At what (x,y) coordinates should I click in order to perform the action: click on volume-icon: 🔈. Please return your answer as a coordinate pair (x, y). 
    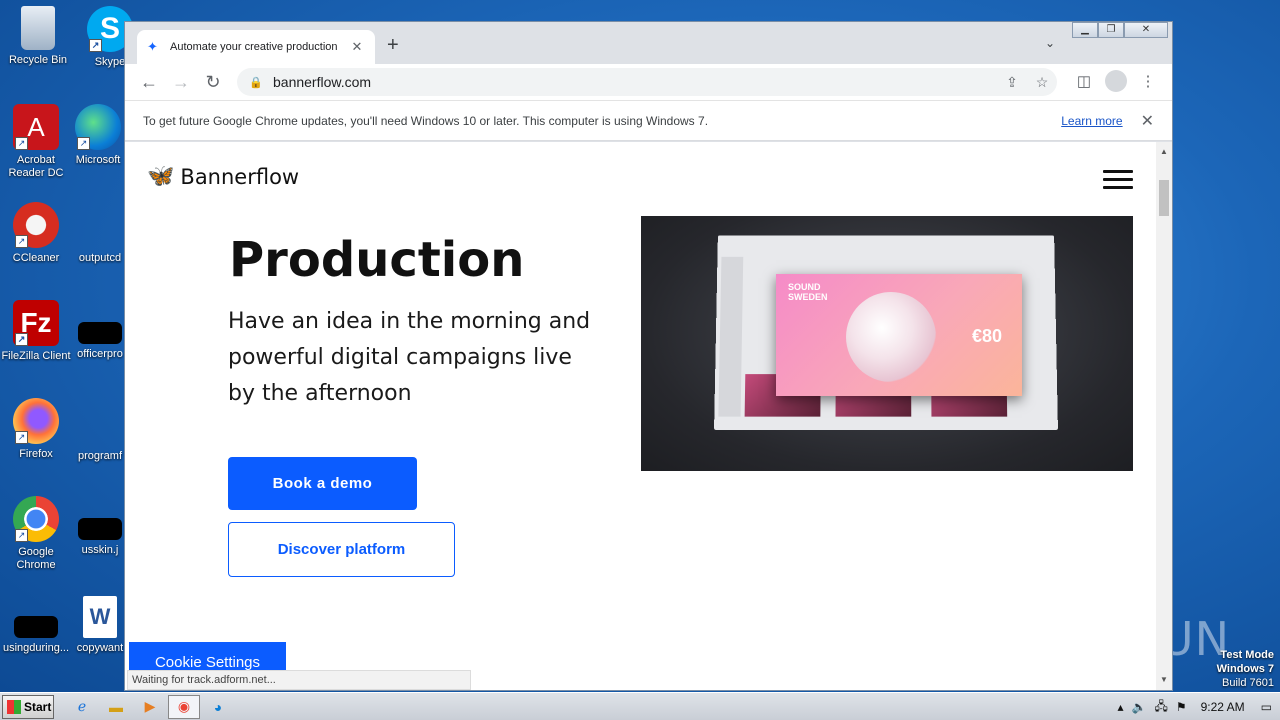
    Looking at the image, I should click on (1139, 707).